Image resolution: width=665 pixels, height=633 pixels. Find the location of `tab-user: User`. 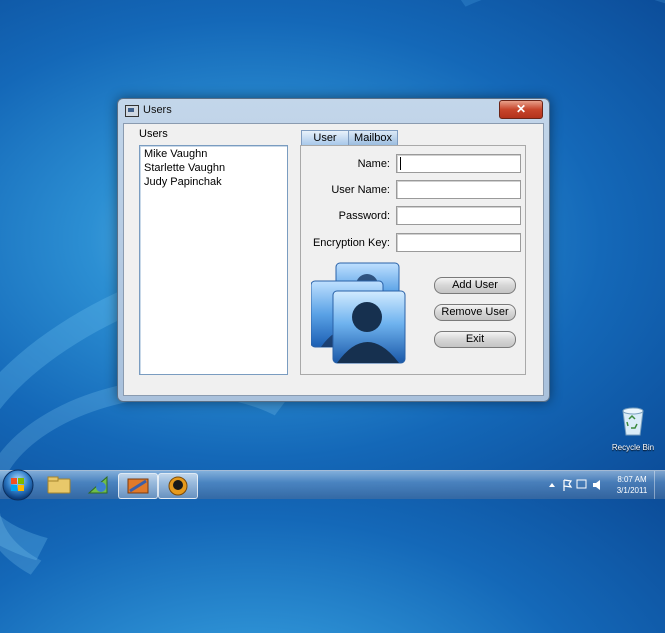

tab-user: User is located at coordinates (325, 137).